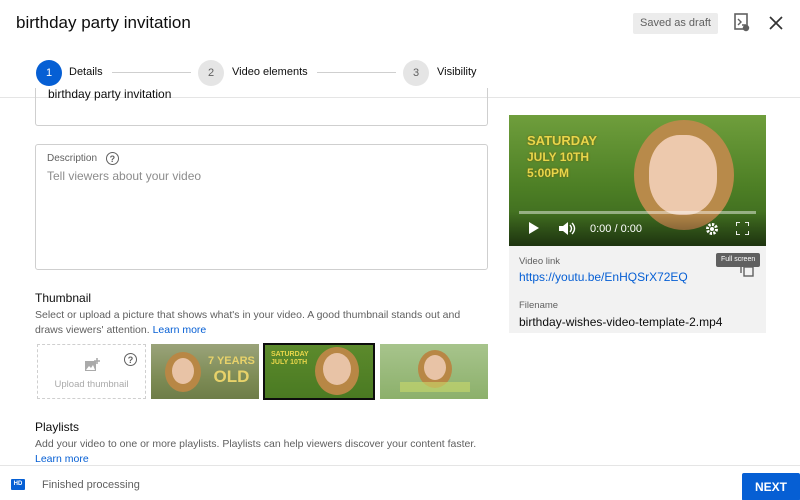 This screenshot has height=500, width=800. Describe the element at coordinates (231, 376) in the screenshot. I see `thumbnail-overlay-text-bottom: OLD` at that location.